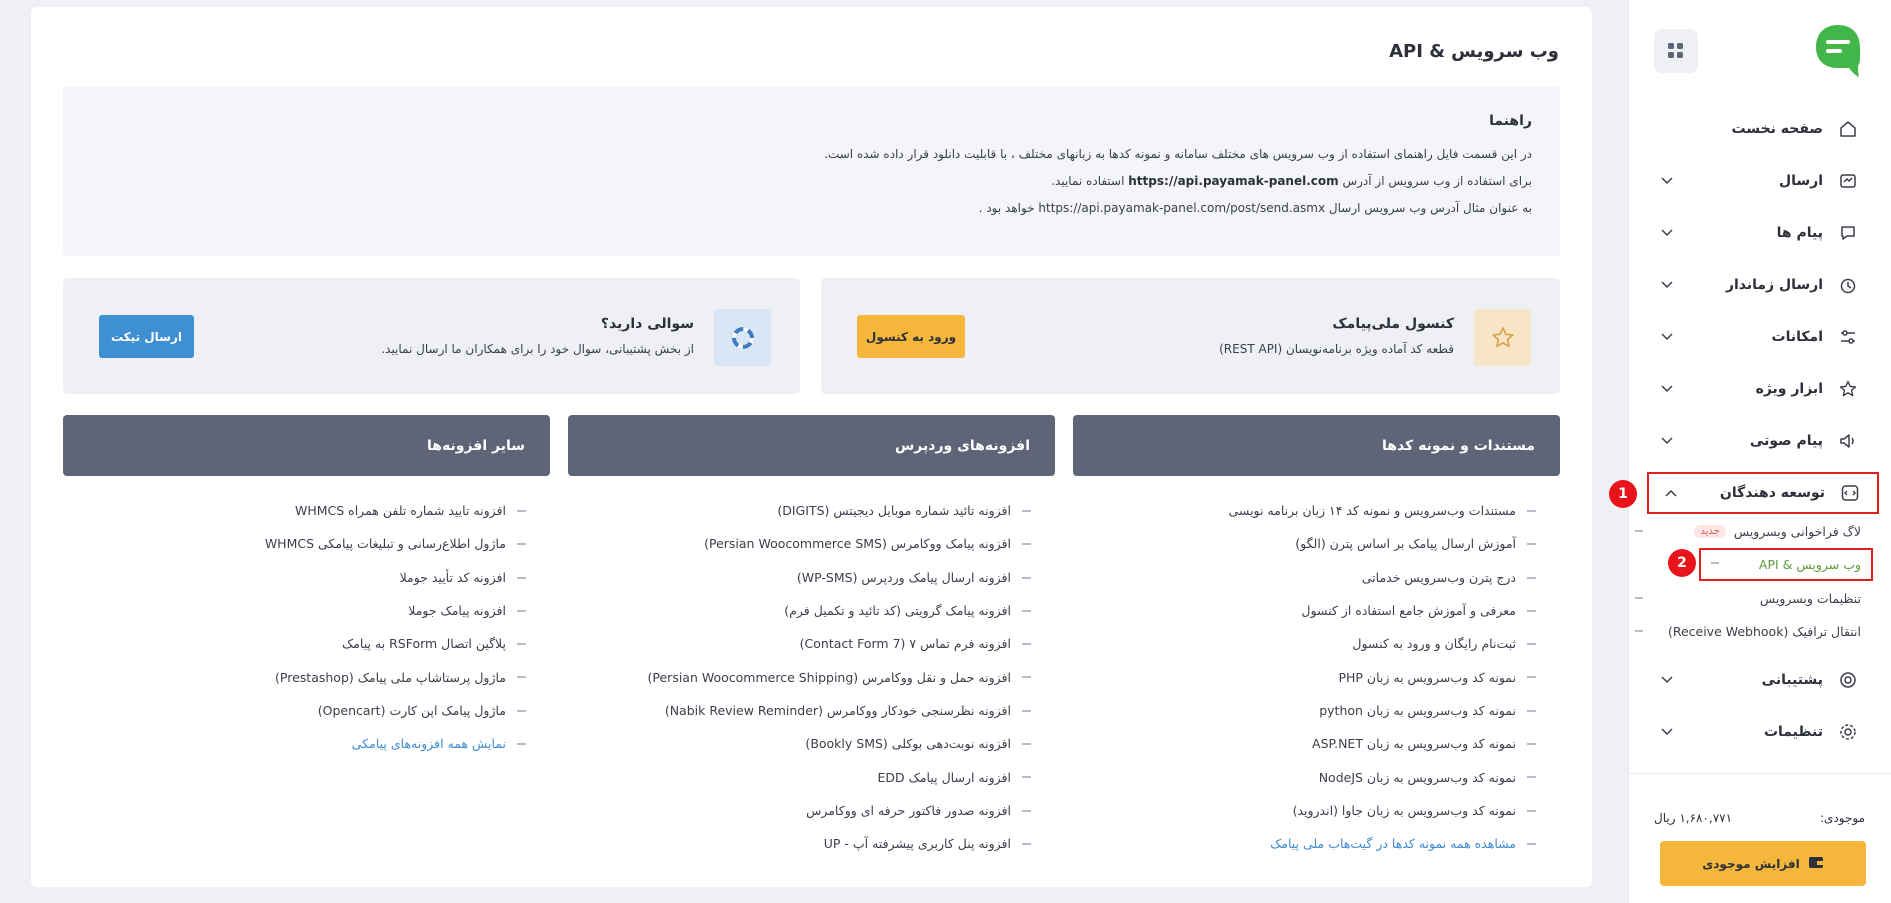 The image size is (1891, 903). Describe the element at coordinates (1671, 493) in the screenshot. I see `chevron-up-icon` at that location.